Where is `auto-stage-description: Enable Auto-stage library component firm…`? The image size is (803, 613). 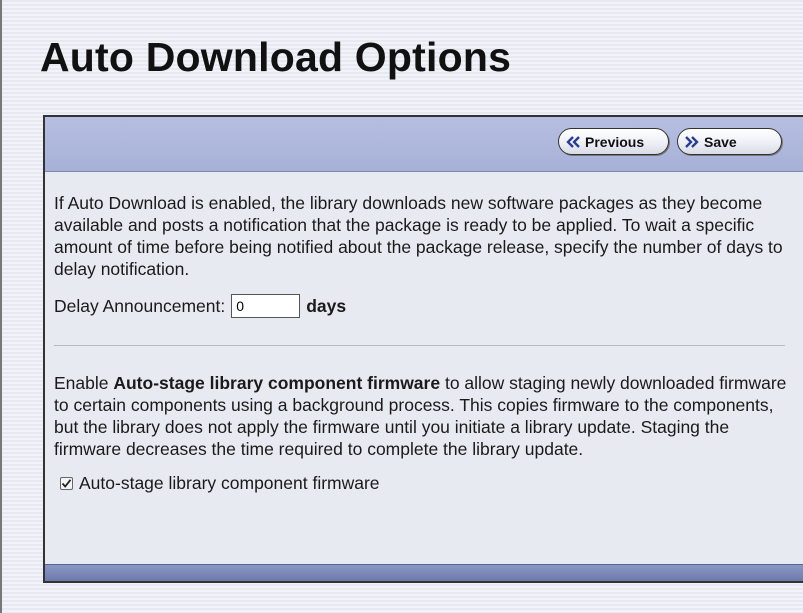 auto-stage-description: Enable Auto-stage library component firm… is located at coordinates (421, 416).